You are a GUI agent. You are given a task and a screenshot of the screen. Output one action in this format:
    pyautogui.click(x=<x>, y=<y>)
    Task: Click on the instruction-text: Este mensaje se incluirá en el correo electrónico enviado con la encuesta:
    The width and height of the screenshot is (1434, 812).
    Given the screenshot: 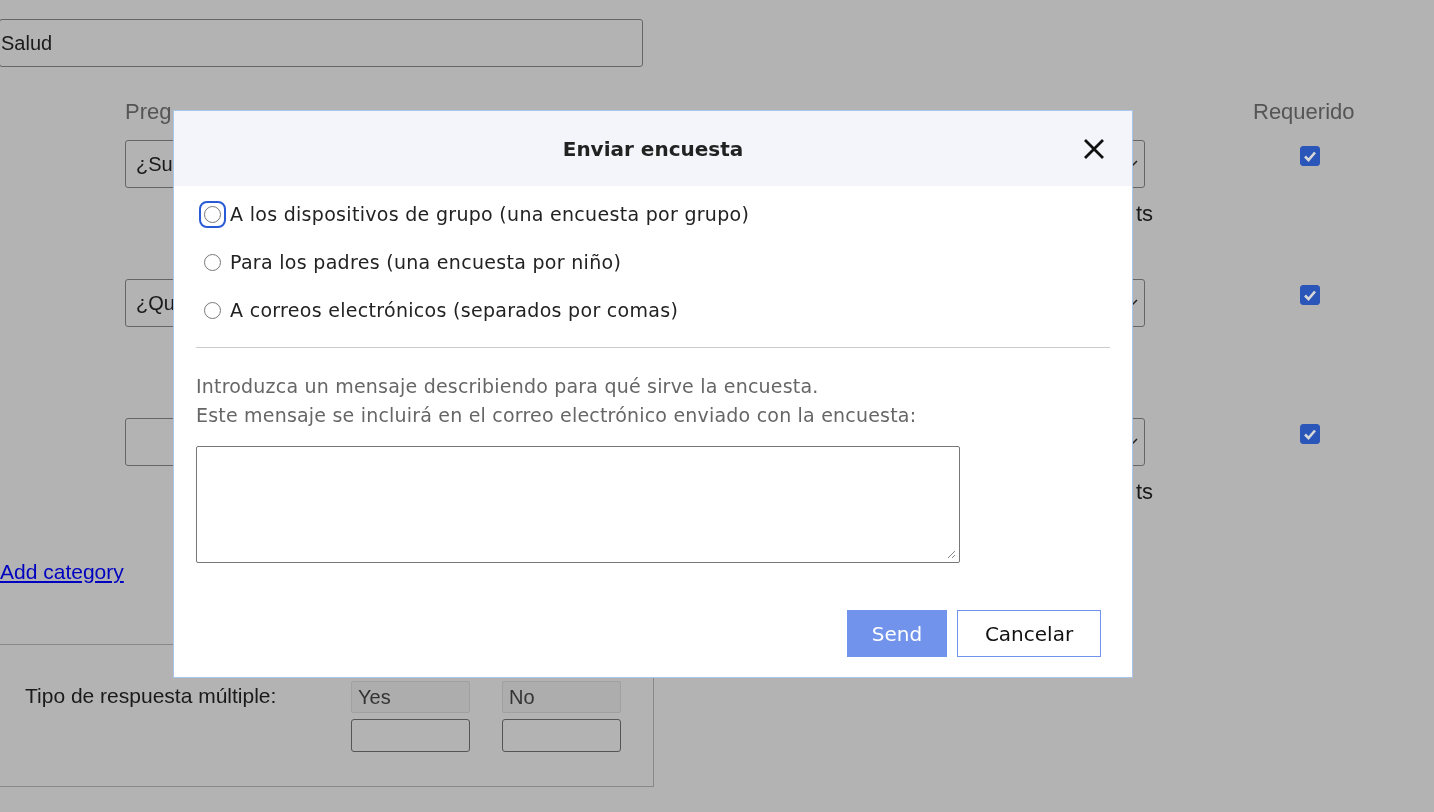 What is the action you would take?
    pyautogui.click(x=557, y=415)
    